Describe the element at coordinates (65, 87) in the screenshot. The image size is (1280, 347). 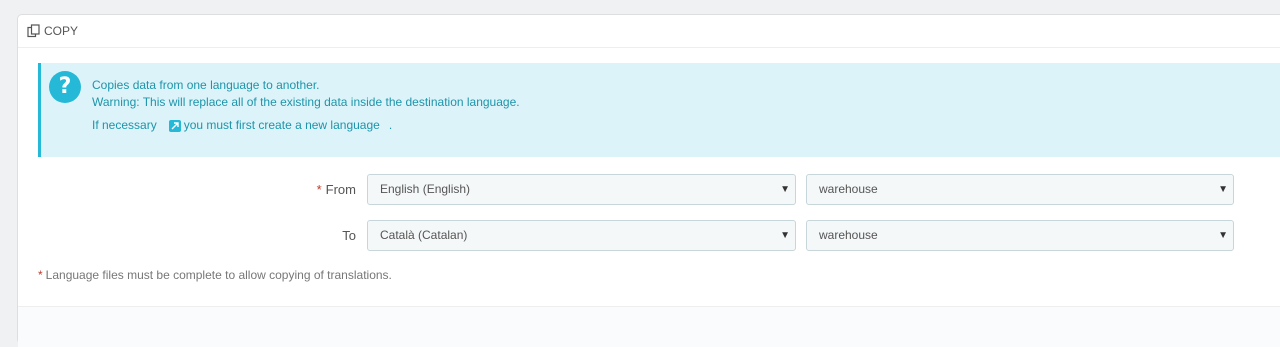
I see `question-icon: ?` at that location.